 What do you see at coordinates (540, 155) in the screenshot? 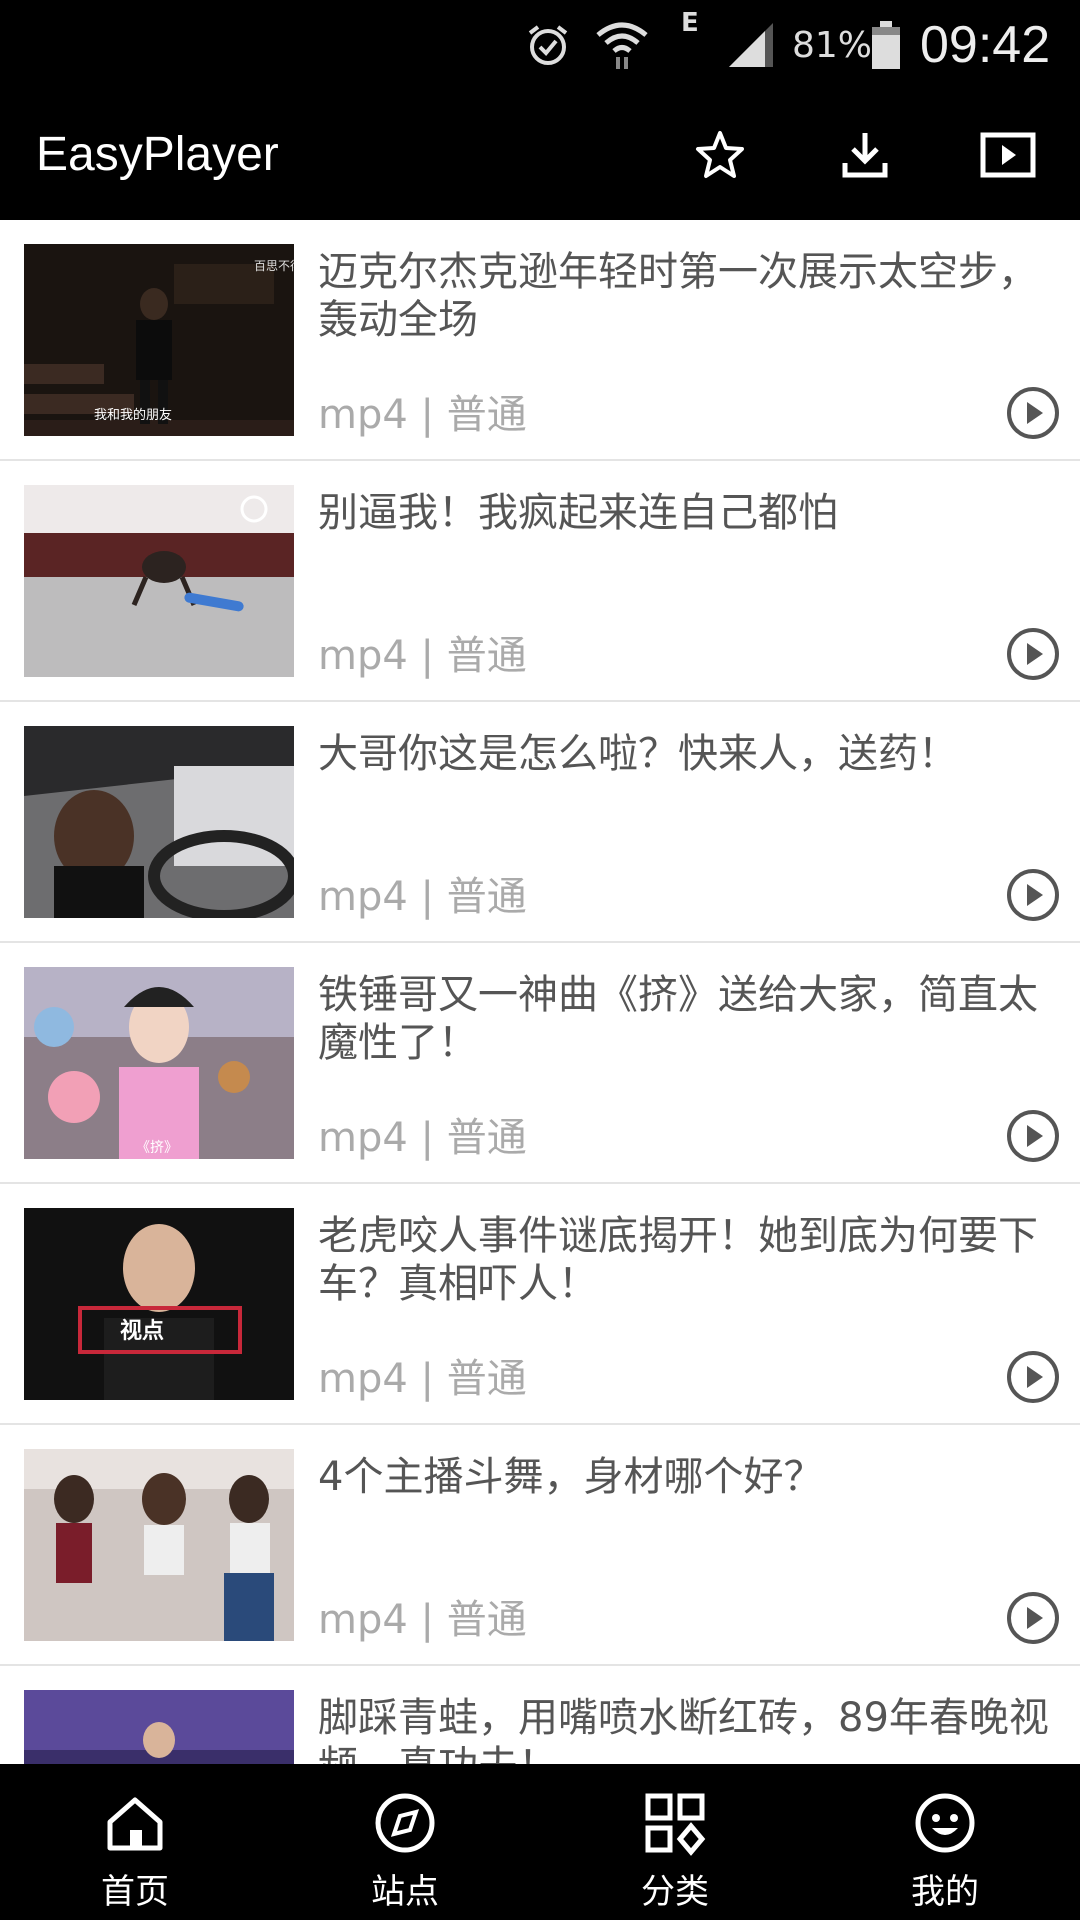
I see `app-bar: EasyPlayer` at bounding box center [540, 155].